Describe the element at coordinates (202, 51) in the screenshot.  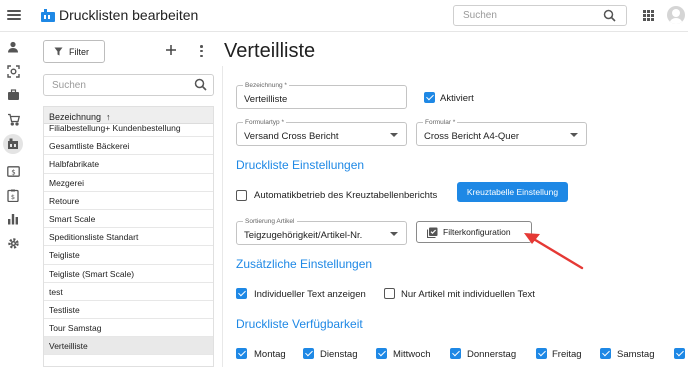
I see `more-vert-icon` at that location.